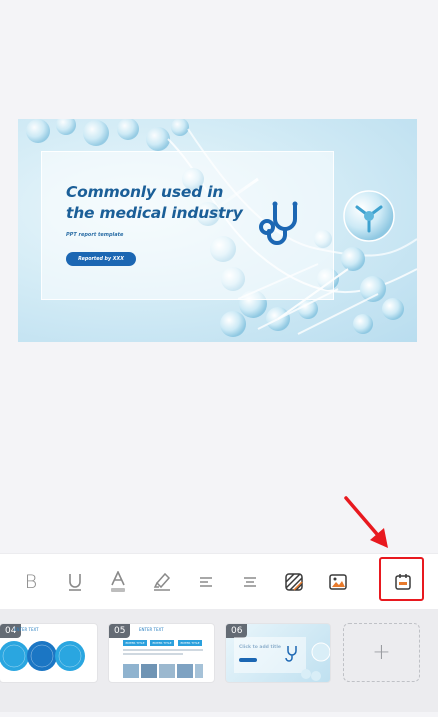 This screenshot has width=438, height=717. I want to click on bold-button: B, so click(31, 582).